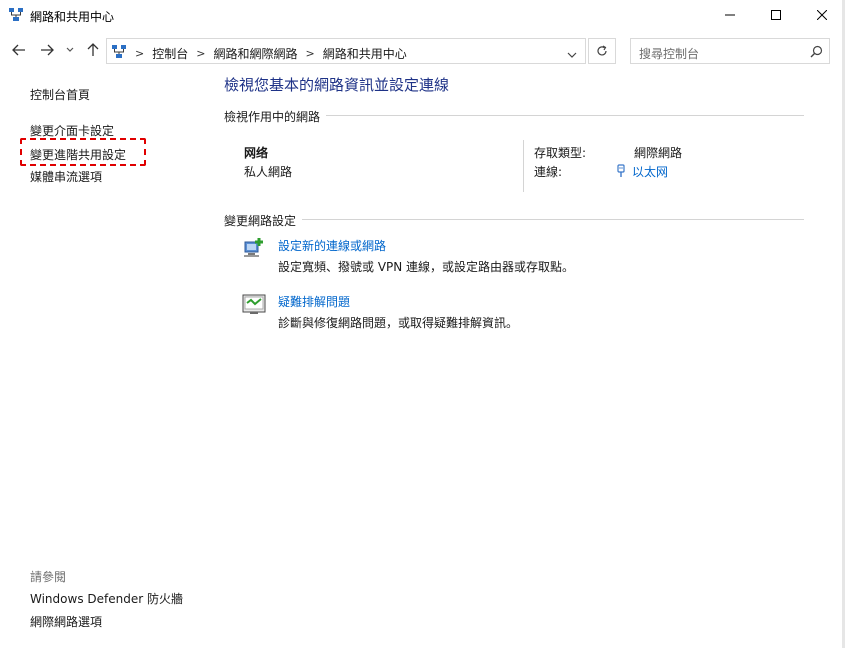 The image size is (845, 648). I want to click on active-networks-section-header: 檢視作用中的網路, so click(514, 116).